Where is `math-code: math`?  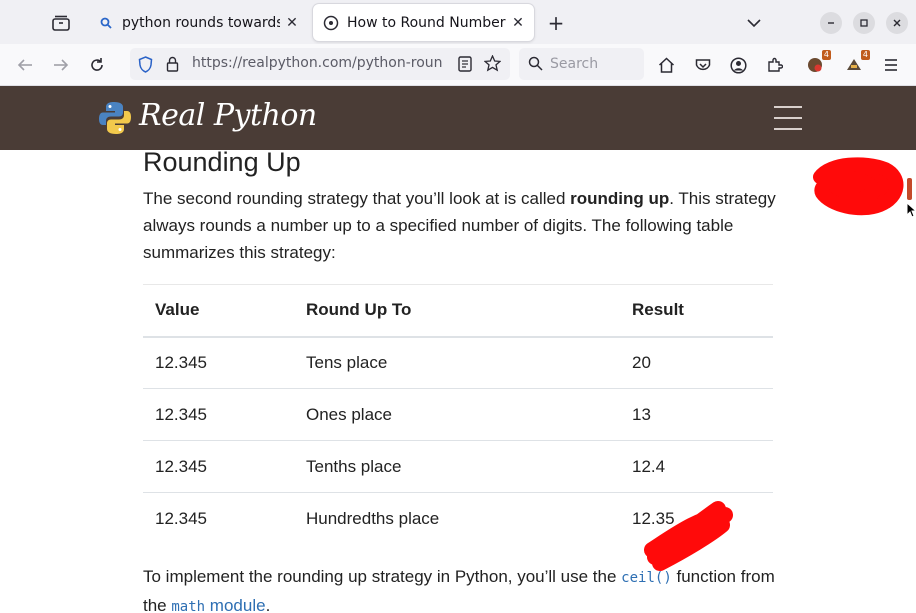
math-code: math is located at coordinates (188, 606).